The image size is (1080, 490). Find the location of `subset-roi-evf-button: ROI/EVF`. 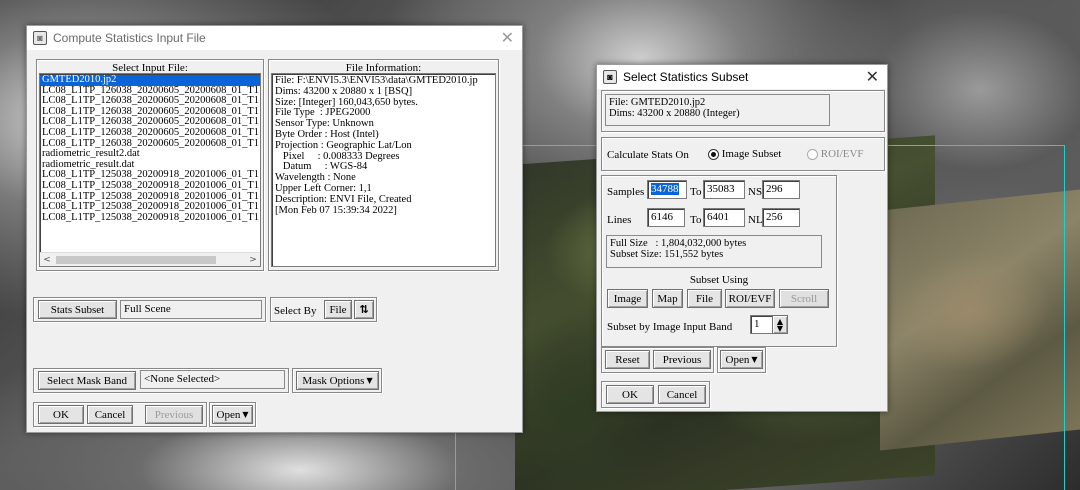

subset-roi-evf-button: ROI/EVF is located at coordinates (750, 298).